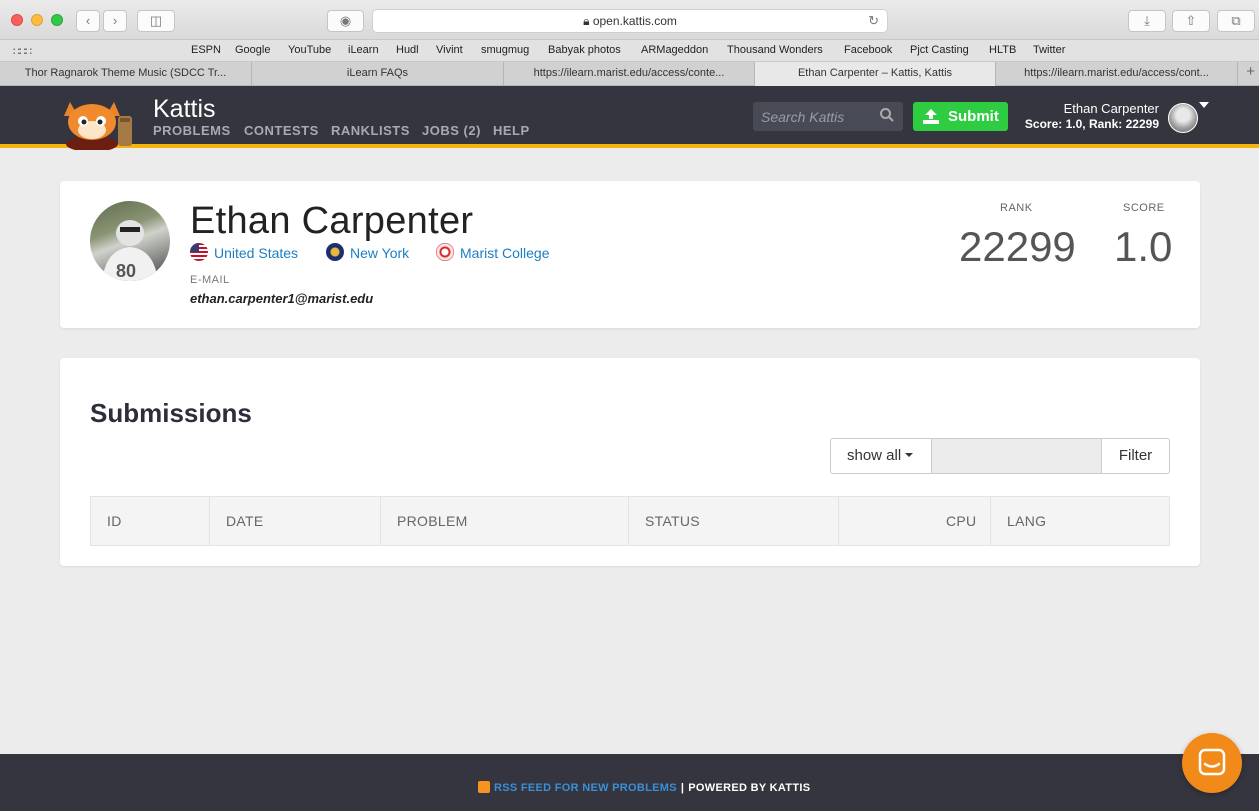  I want to click on chat-icon, so click(1212, 762).